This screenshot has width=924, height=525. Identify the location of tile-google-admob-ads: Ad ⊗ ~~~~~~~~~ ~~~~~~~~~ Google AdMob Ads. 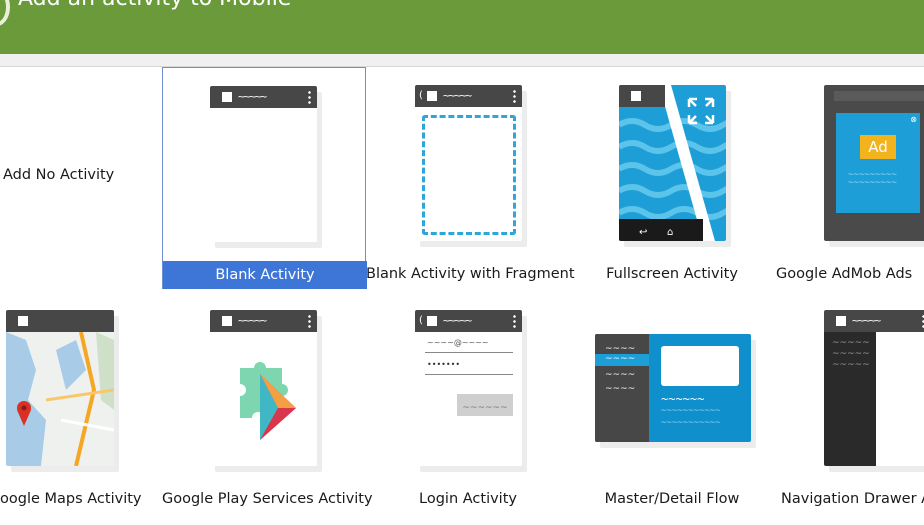
(849, 178).